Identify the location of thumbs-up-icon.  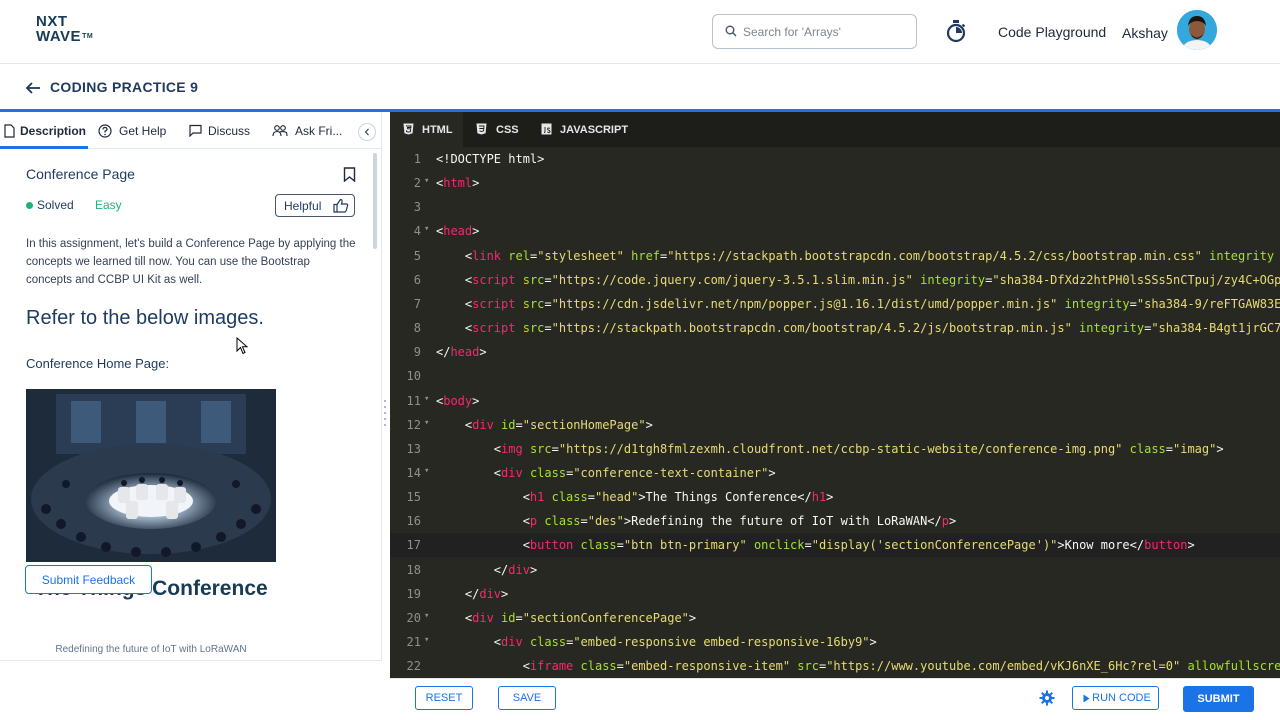
(341, 205).